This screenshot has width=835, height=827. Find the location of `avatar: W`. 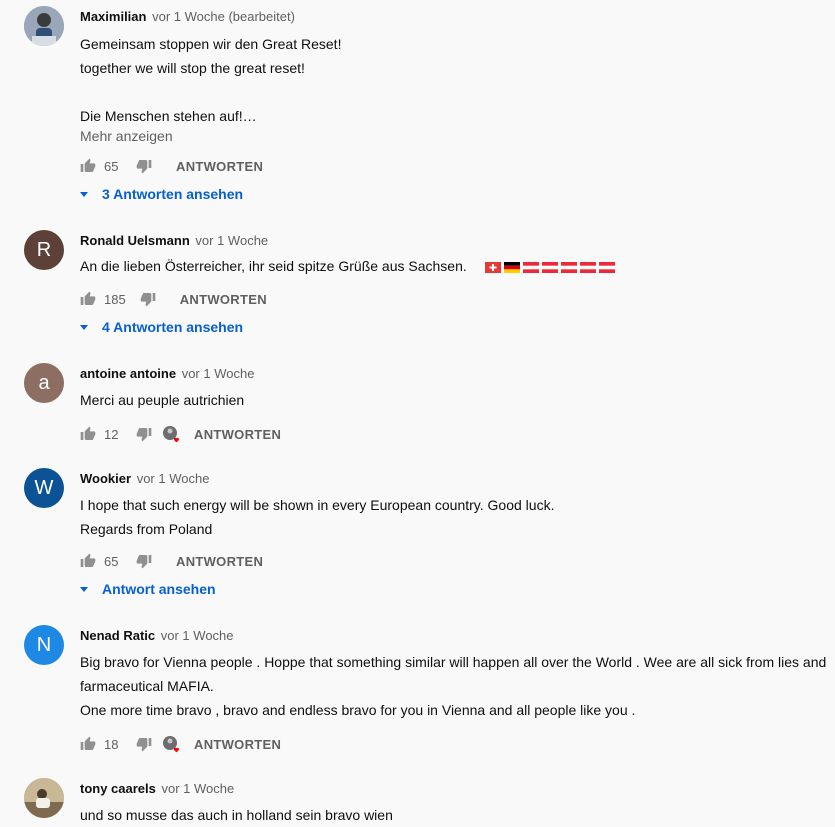

avatar: W is located at coordinates (44, 488).